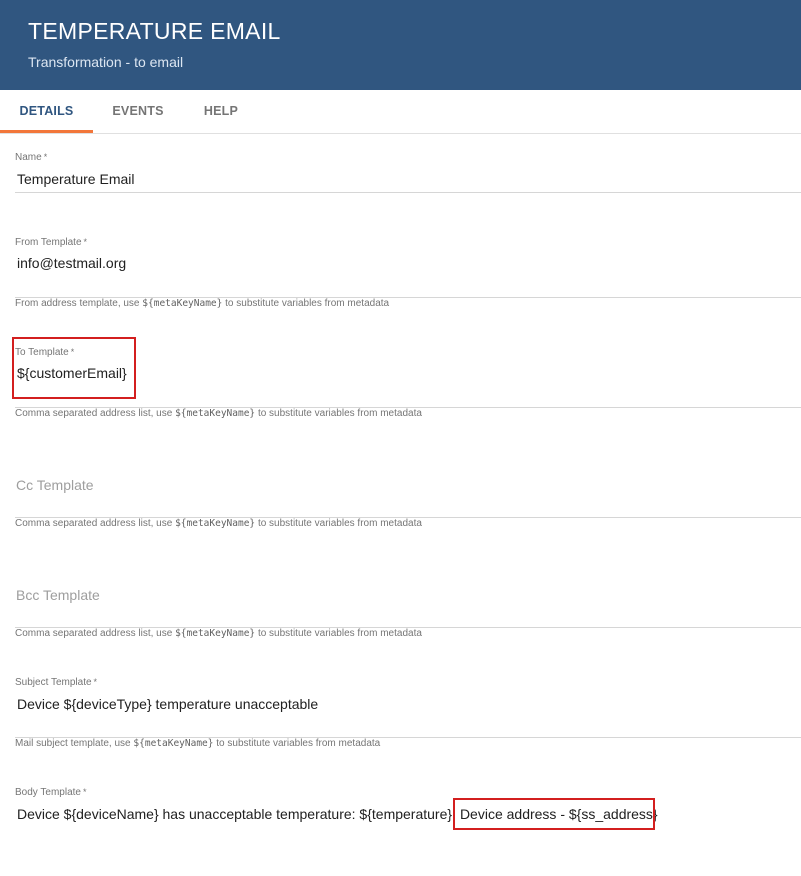 This screenshot has width=801, height=876. What do you see at coordinates (45, 352) in the screenshot?
I see `to-template-label: To Template *` at bounding box center [45, 352].